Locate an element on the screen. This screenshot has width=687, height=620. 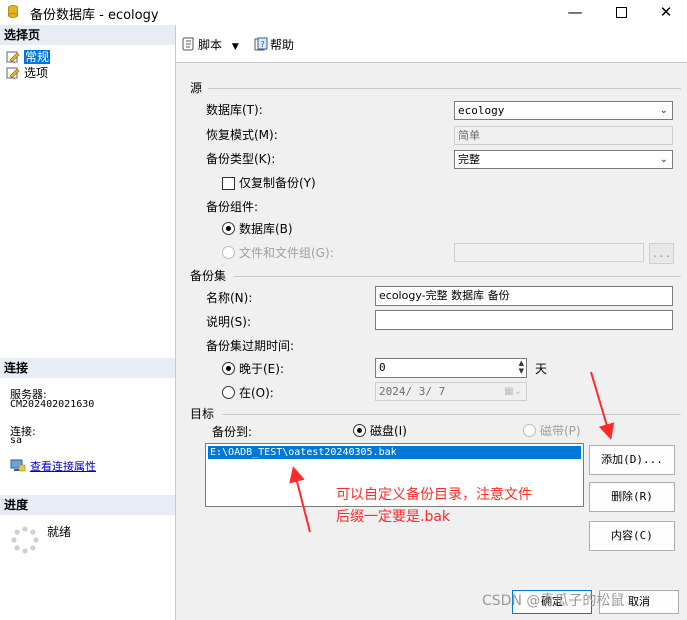
database-select: ecology ⌄ is located at coordinates (563, 110).